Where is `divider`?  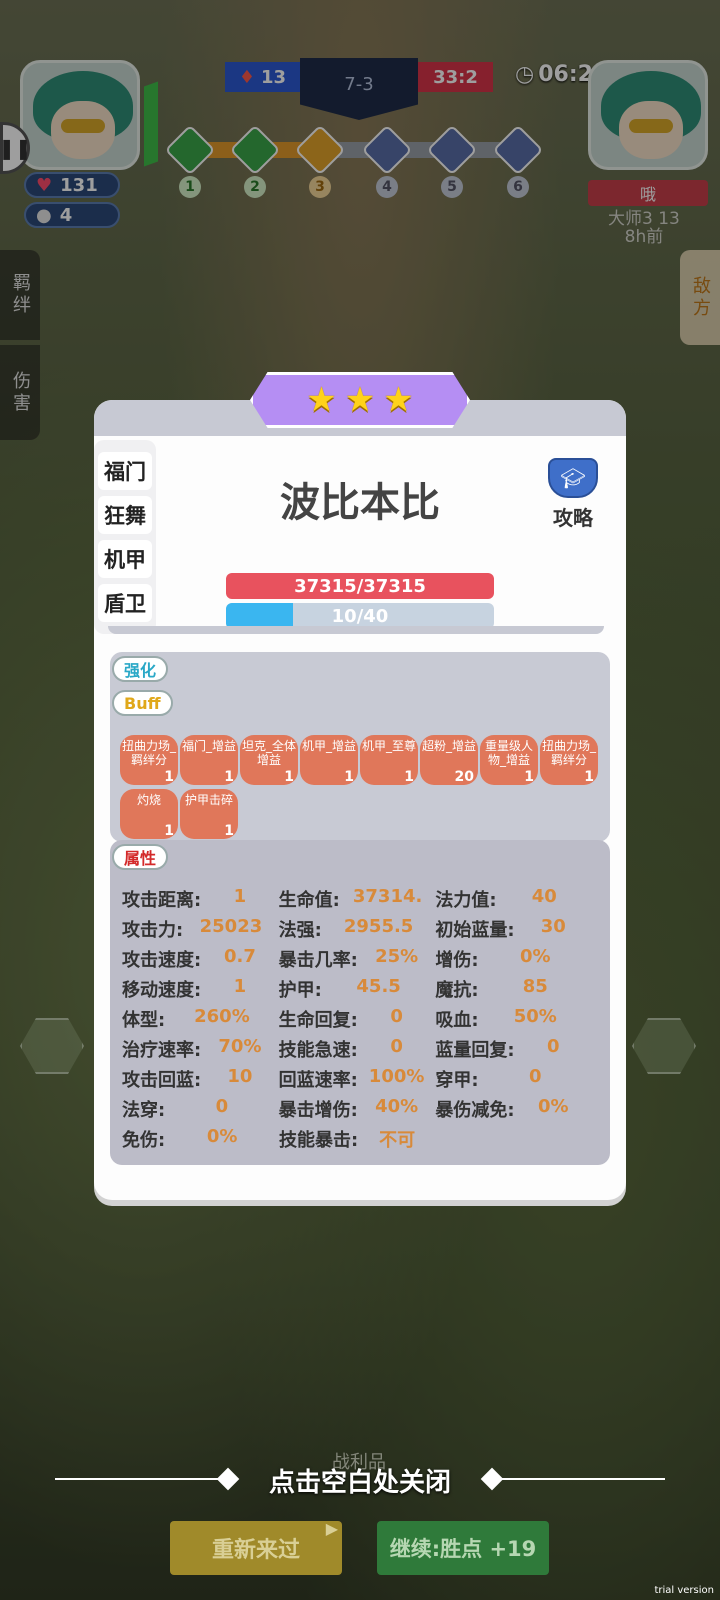
divider is located at coordinates (356, 630).